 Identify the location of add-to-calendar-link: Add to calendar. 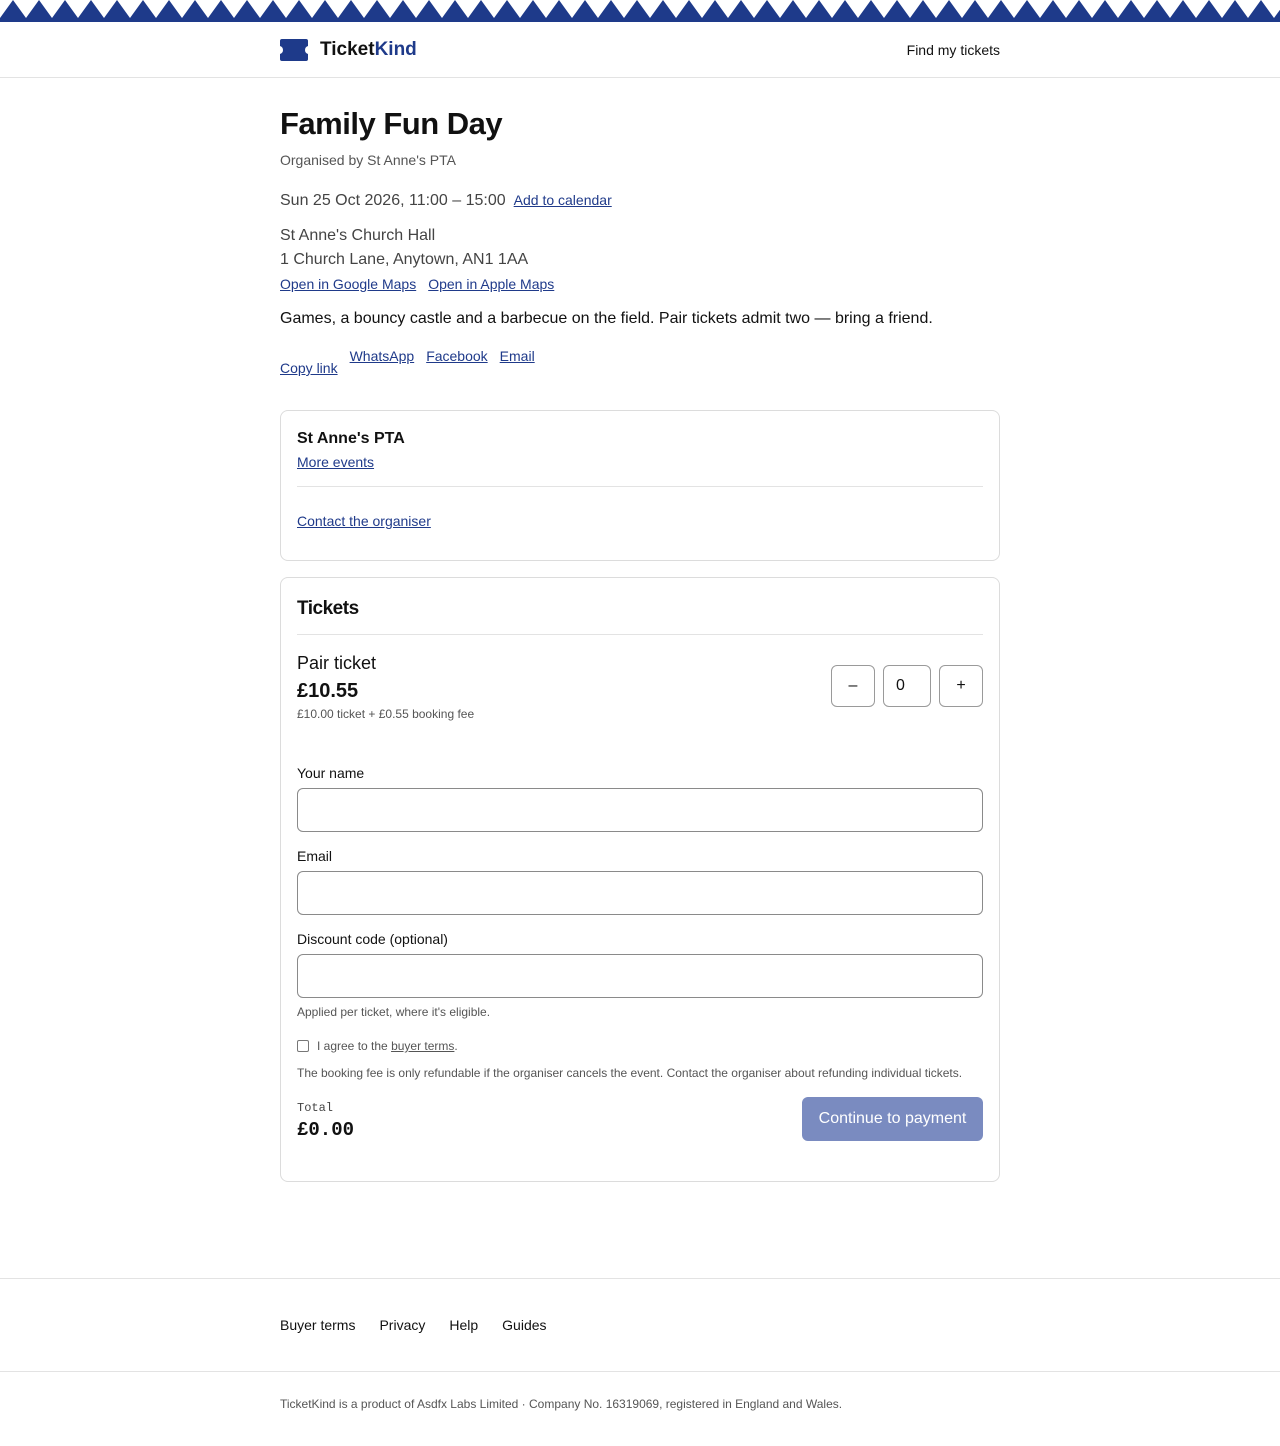
(563, 200).